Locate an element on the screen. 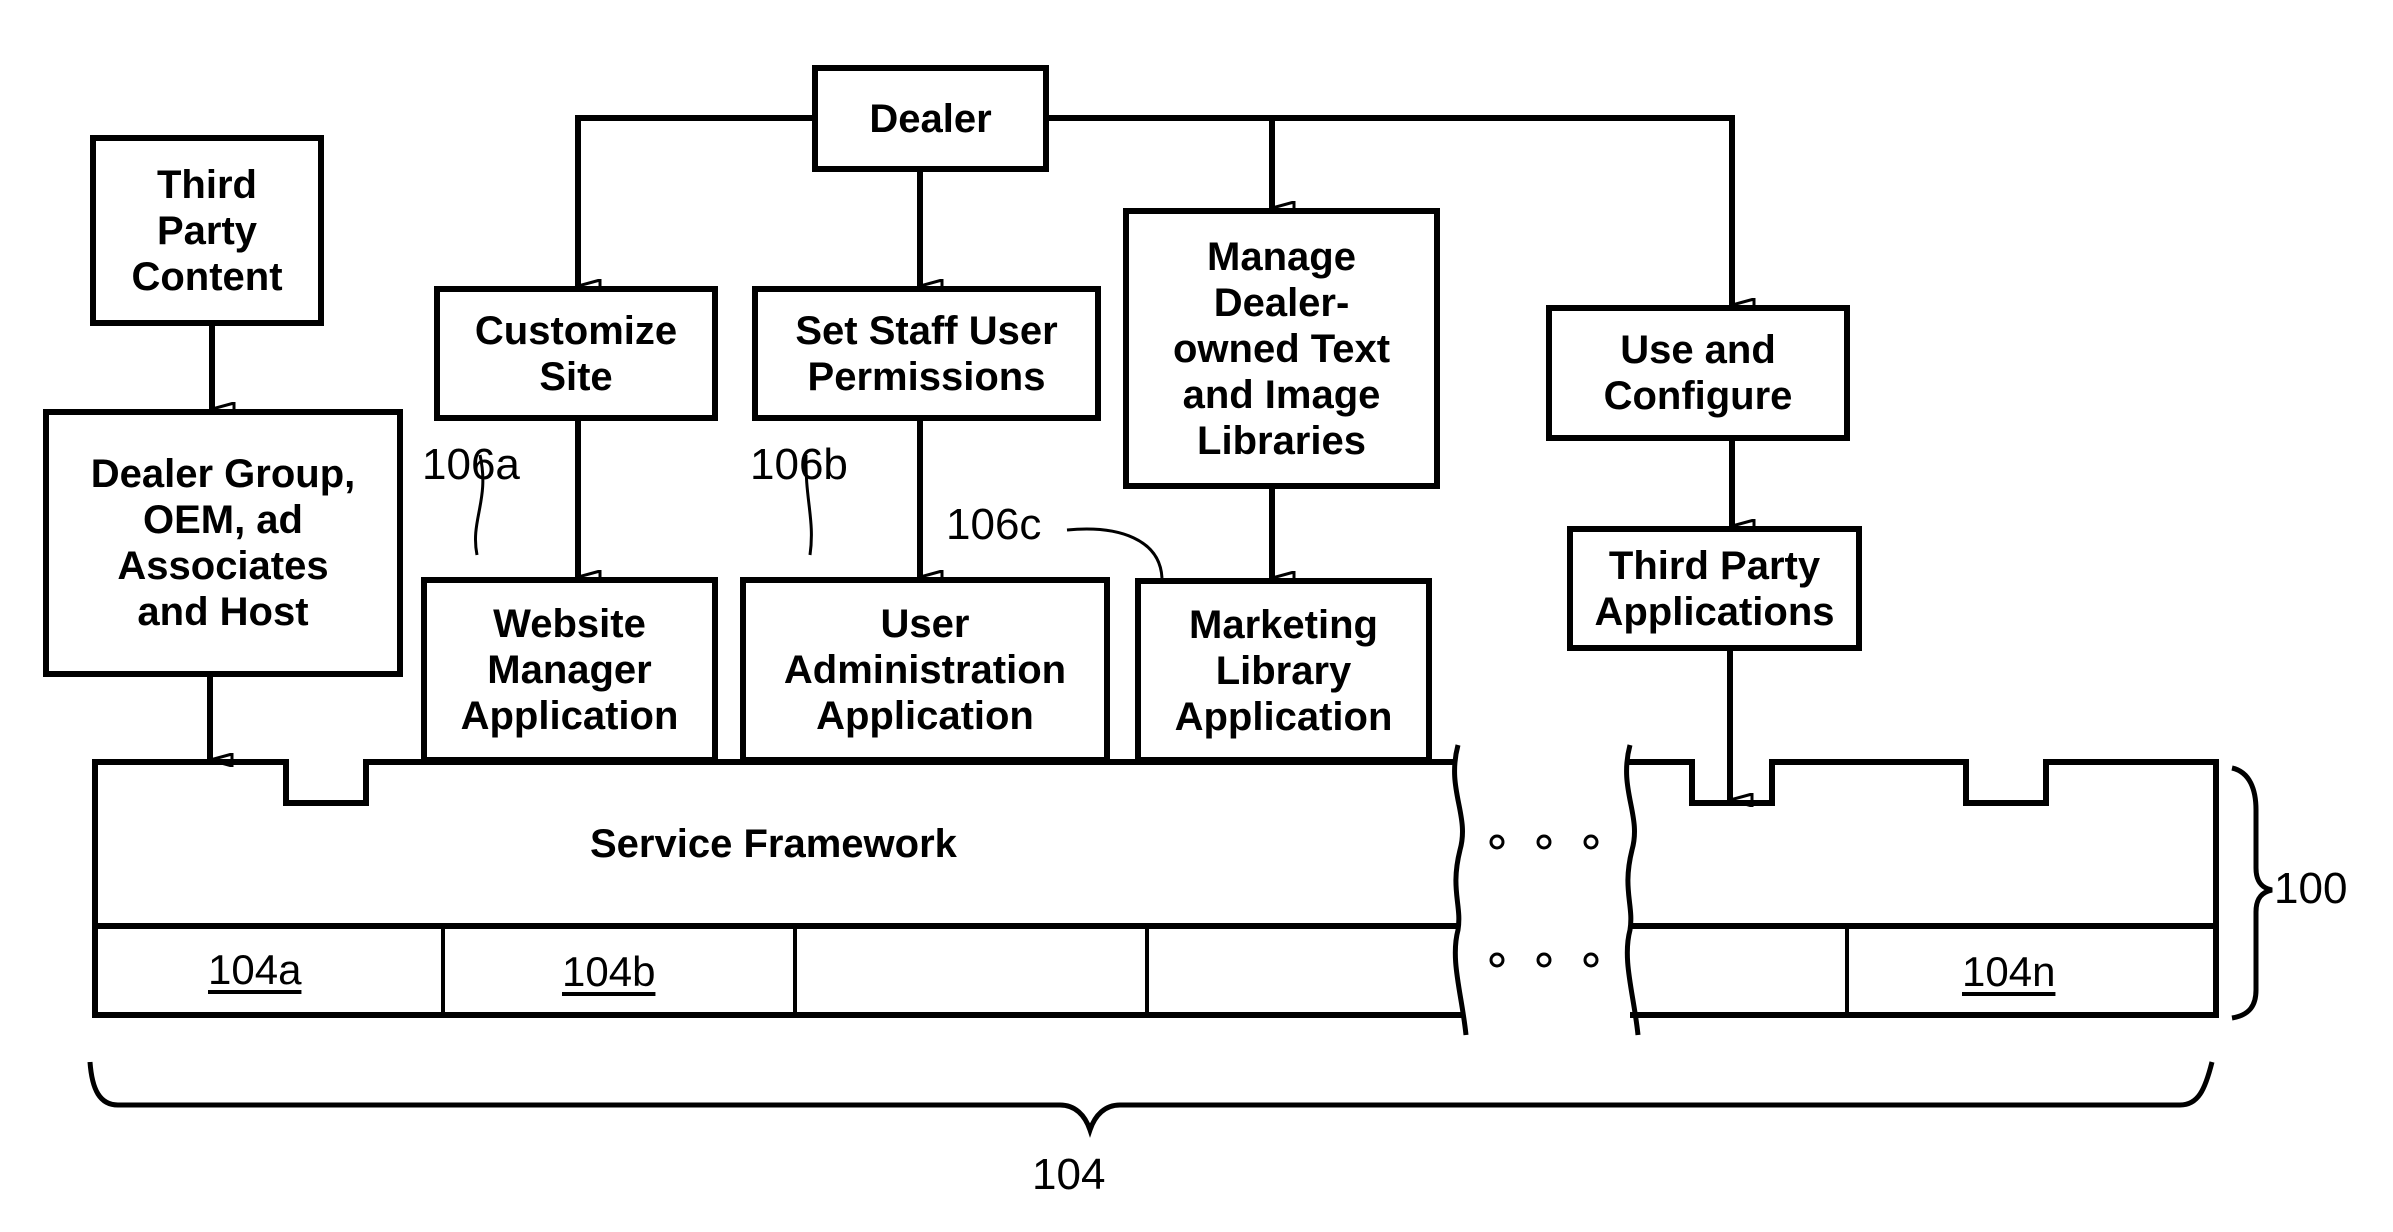 The height and width of the screenshot is (1232, 2393). user-admin-box: User Administration Application is located at coordinates (925, 670).